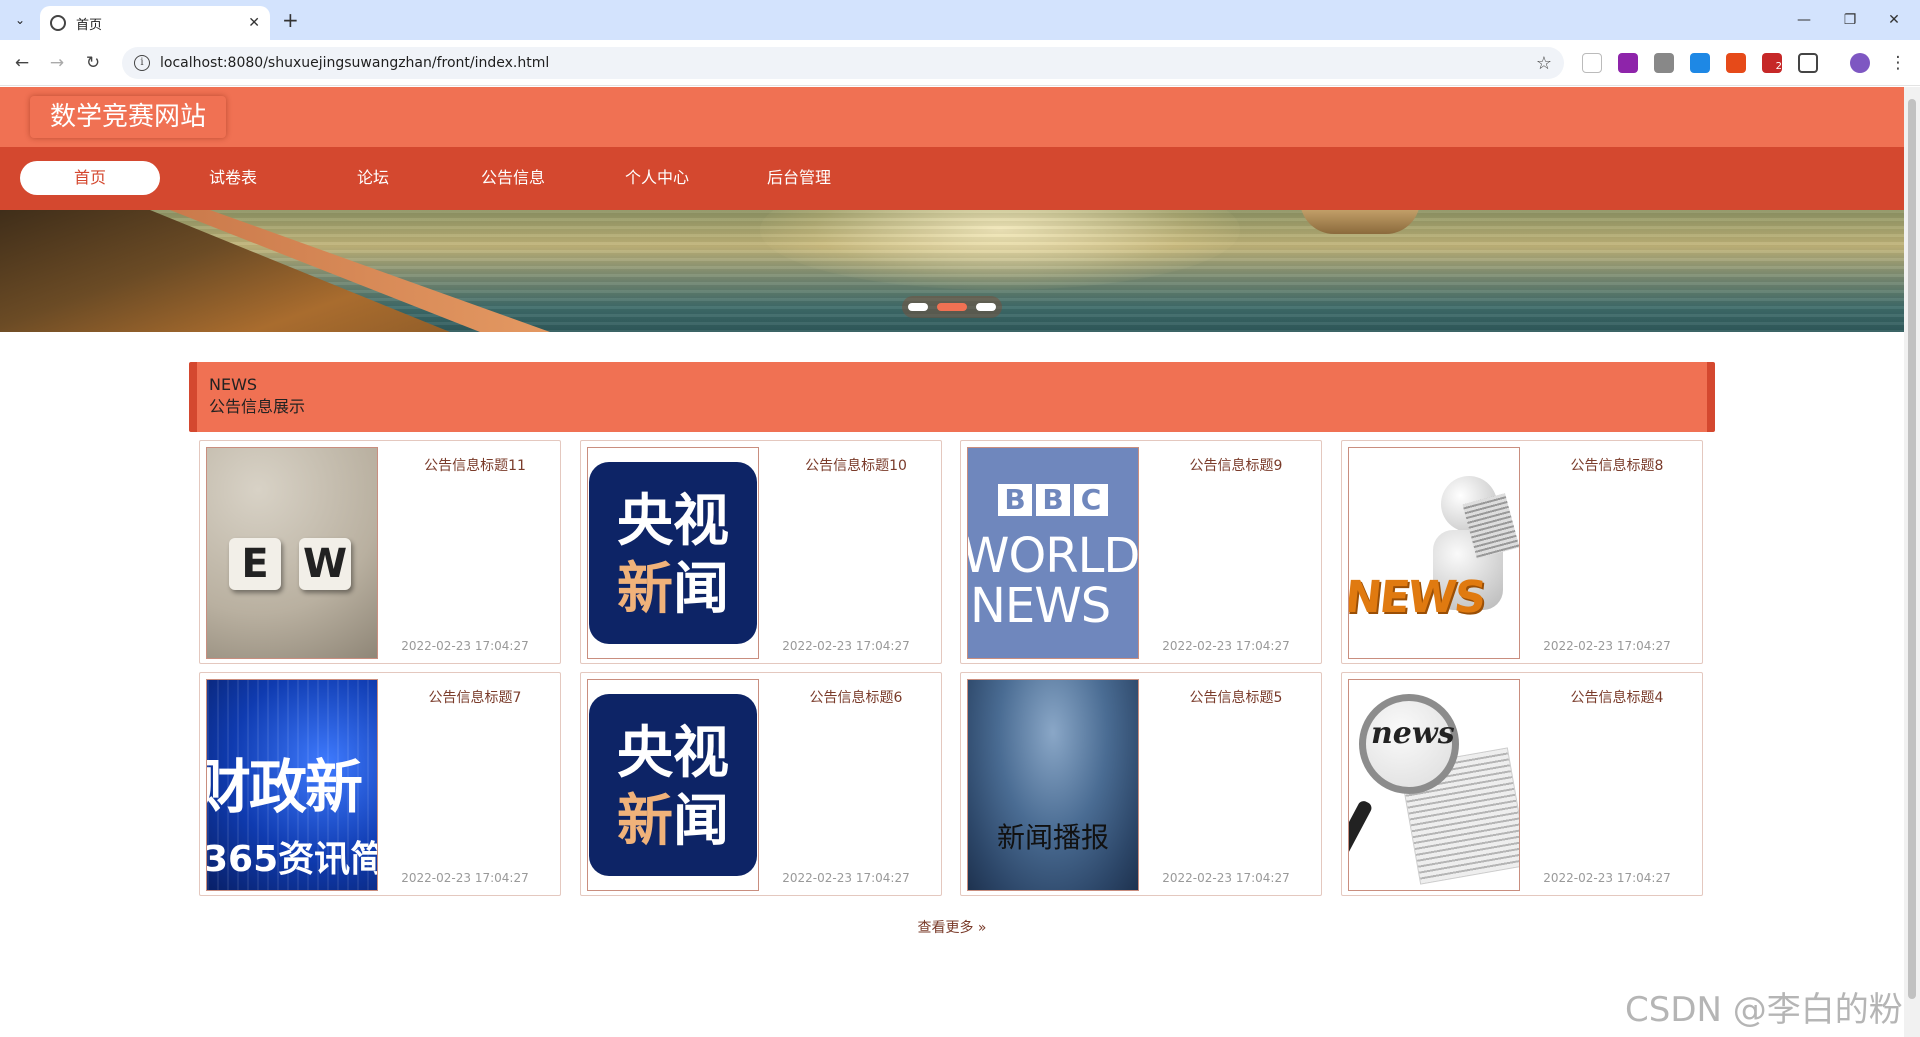  I want to click on news-title: 公告信息标题11, so click(475, 465).